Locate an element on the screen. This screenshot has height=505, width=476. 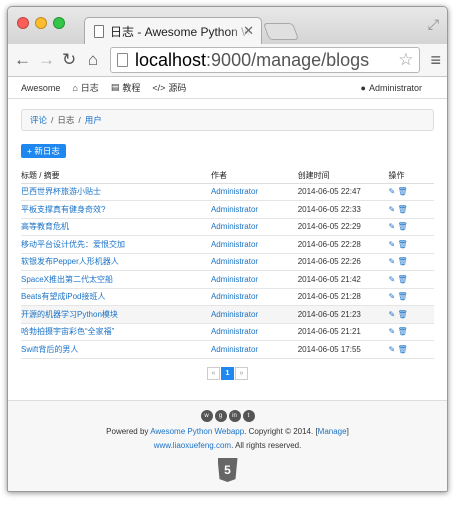
new-blog-label: 新日志 is located at coordinates (47, 151).